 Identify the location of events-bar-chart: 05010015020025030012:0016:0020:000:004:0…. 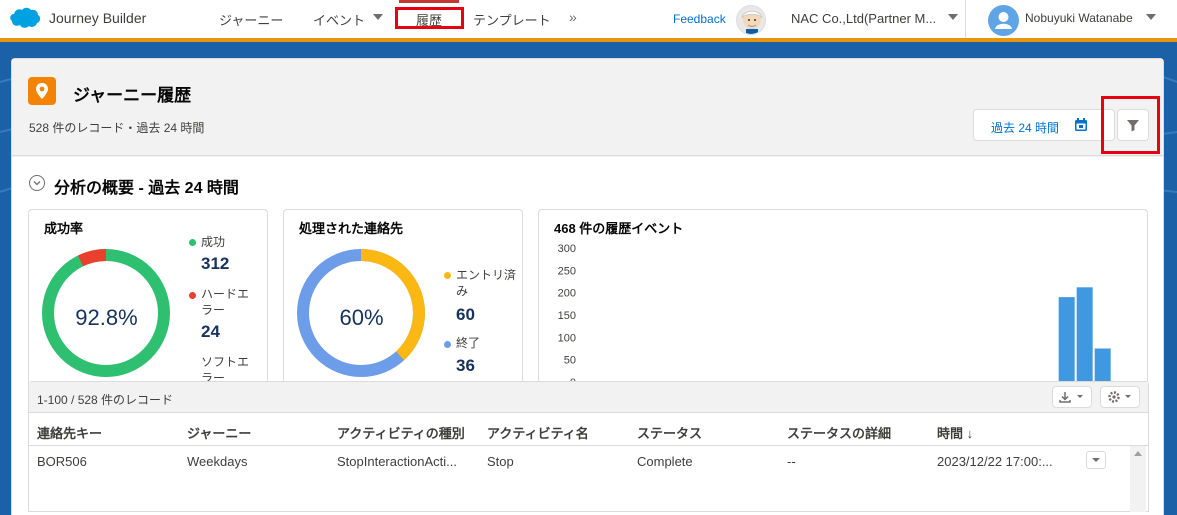
(836, 322).